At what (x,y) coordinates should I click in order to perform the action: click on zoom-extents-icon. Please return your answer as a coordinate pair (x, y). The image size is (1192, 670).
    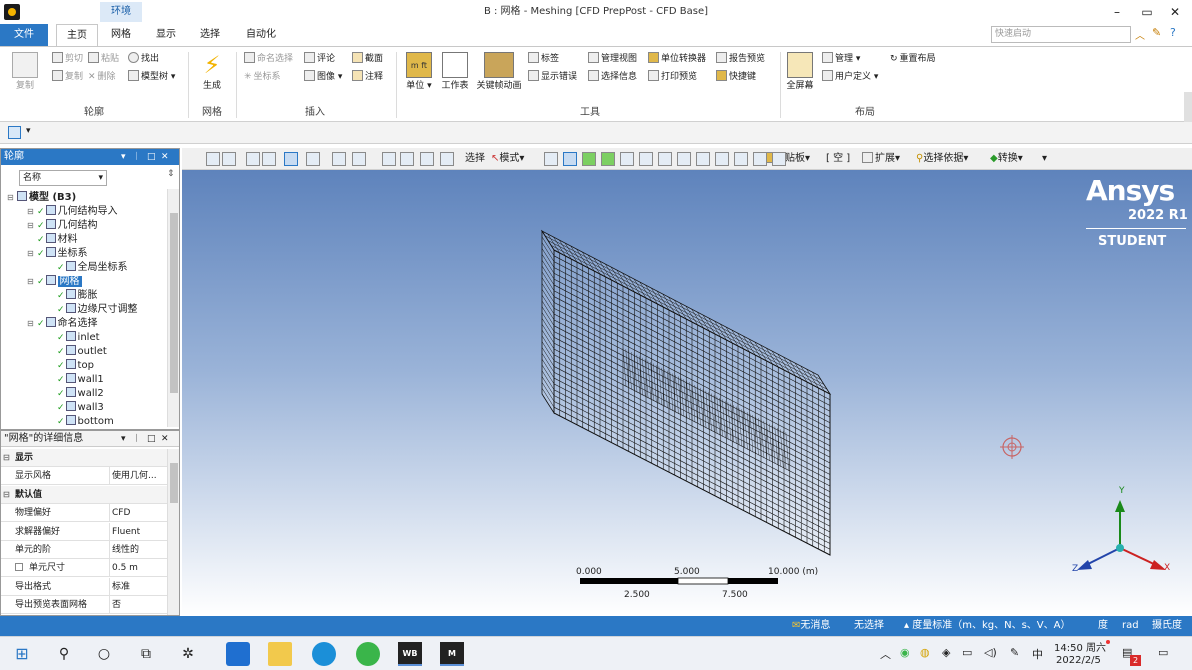
    Looking at the image, I should click on (447, 159).